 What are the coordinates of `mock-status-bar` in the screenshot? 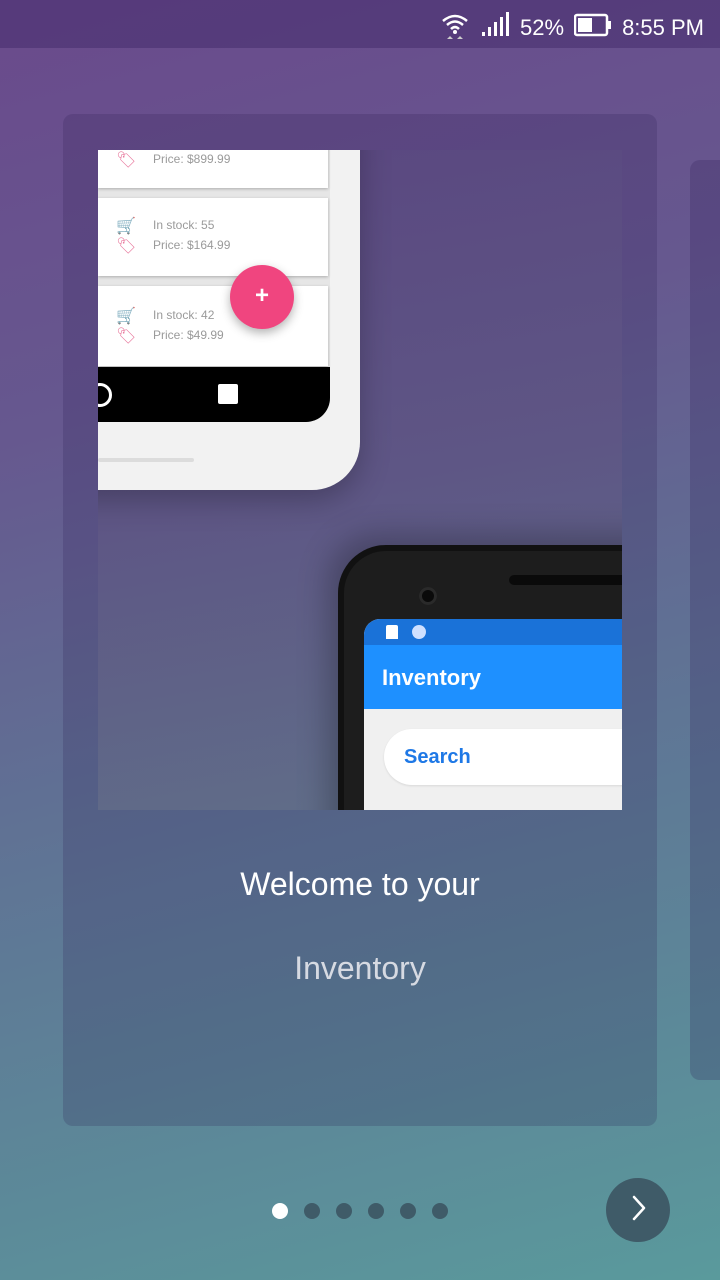 It's located at (493, 632).